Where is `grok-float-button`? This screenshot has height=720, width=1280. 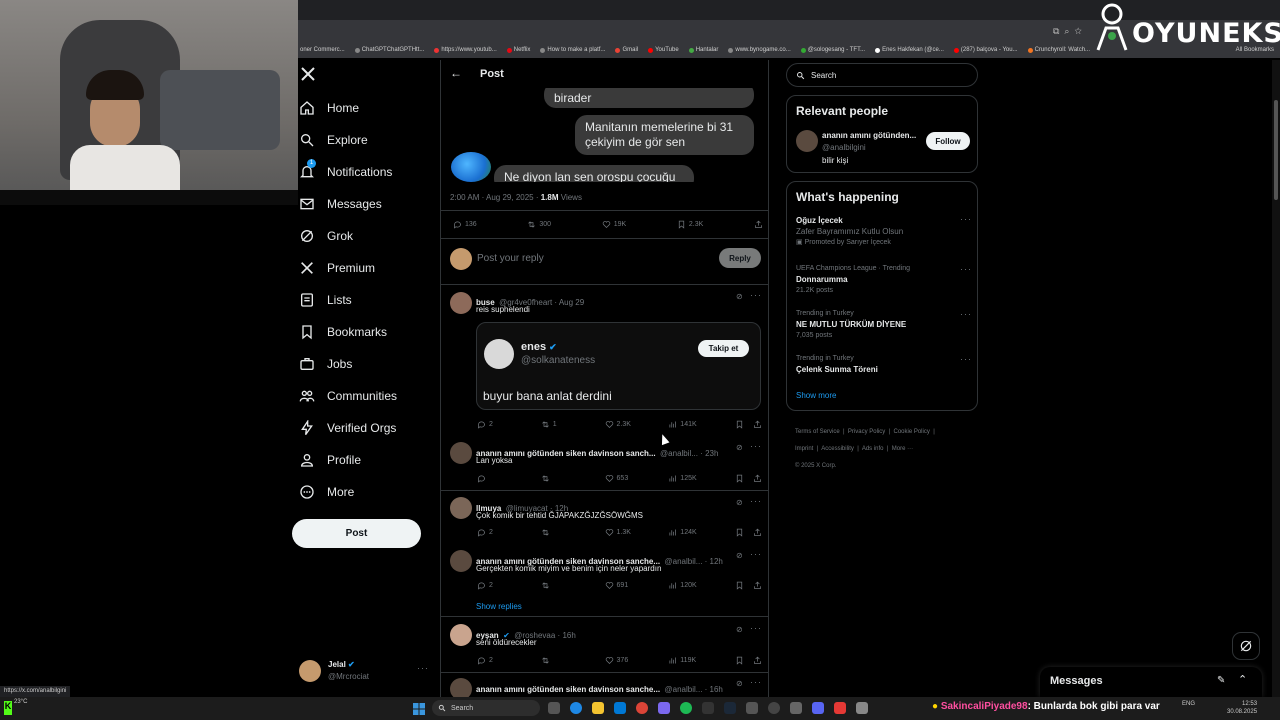
grok-float-button is located at coordinates (1246, 646).